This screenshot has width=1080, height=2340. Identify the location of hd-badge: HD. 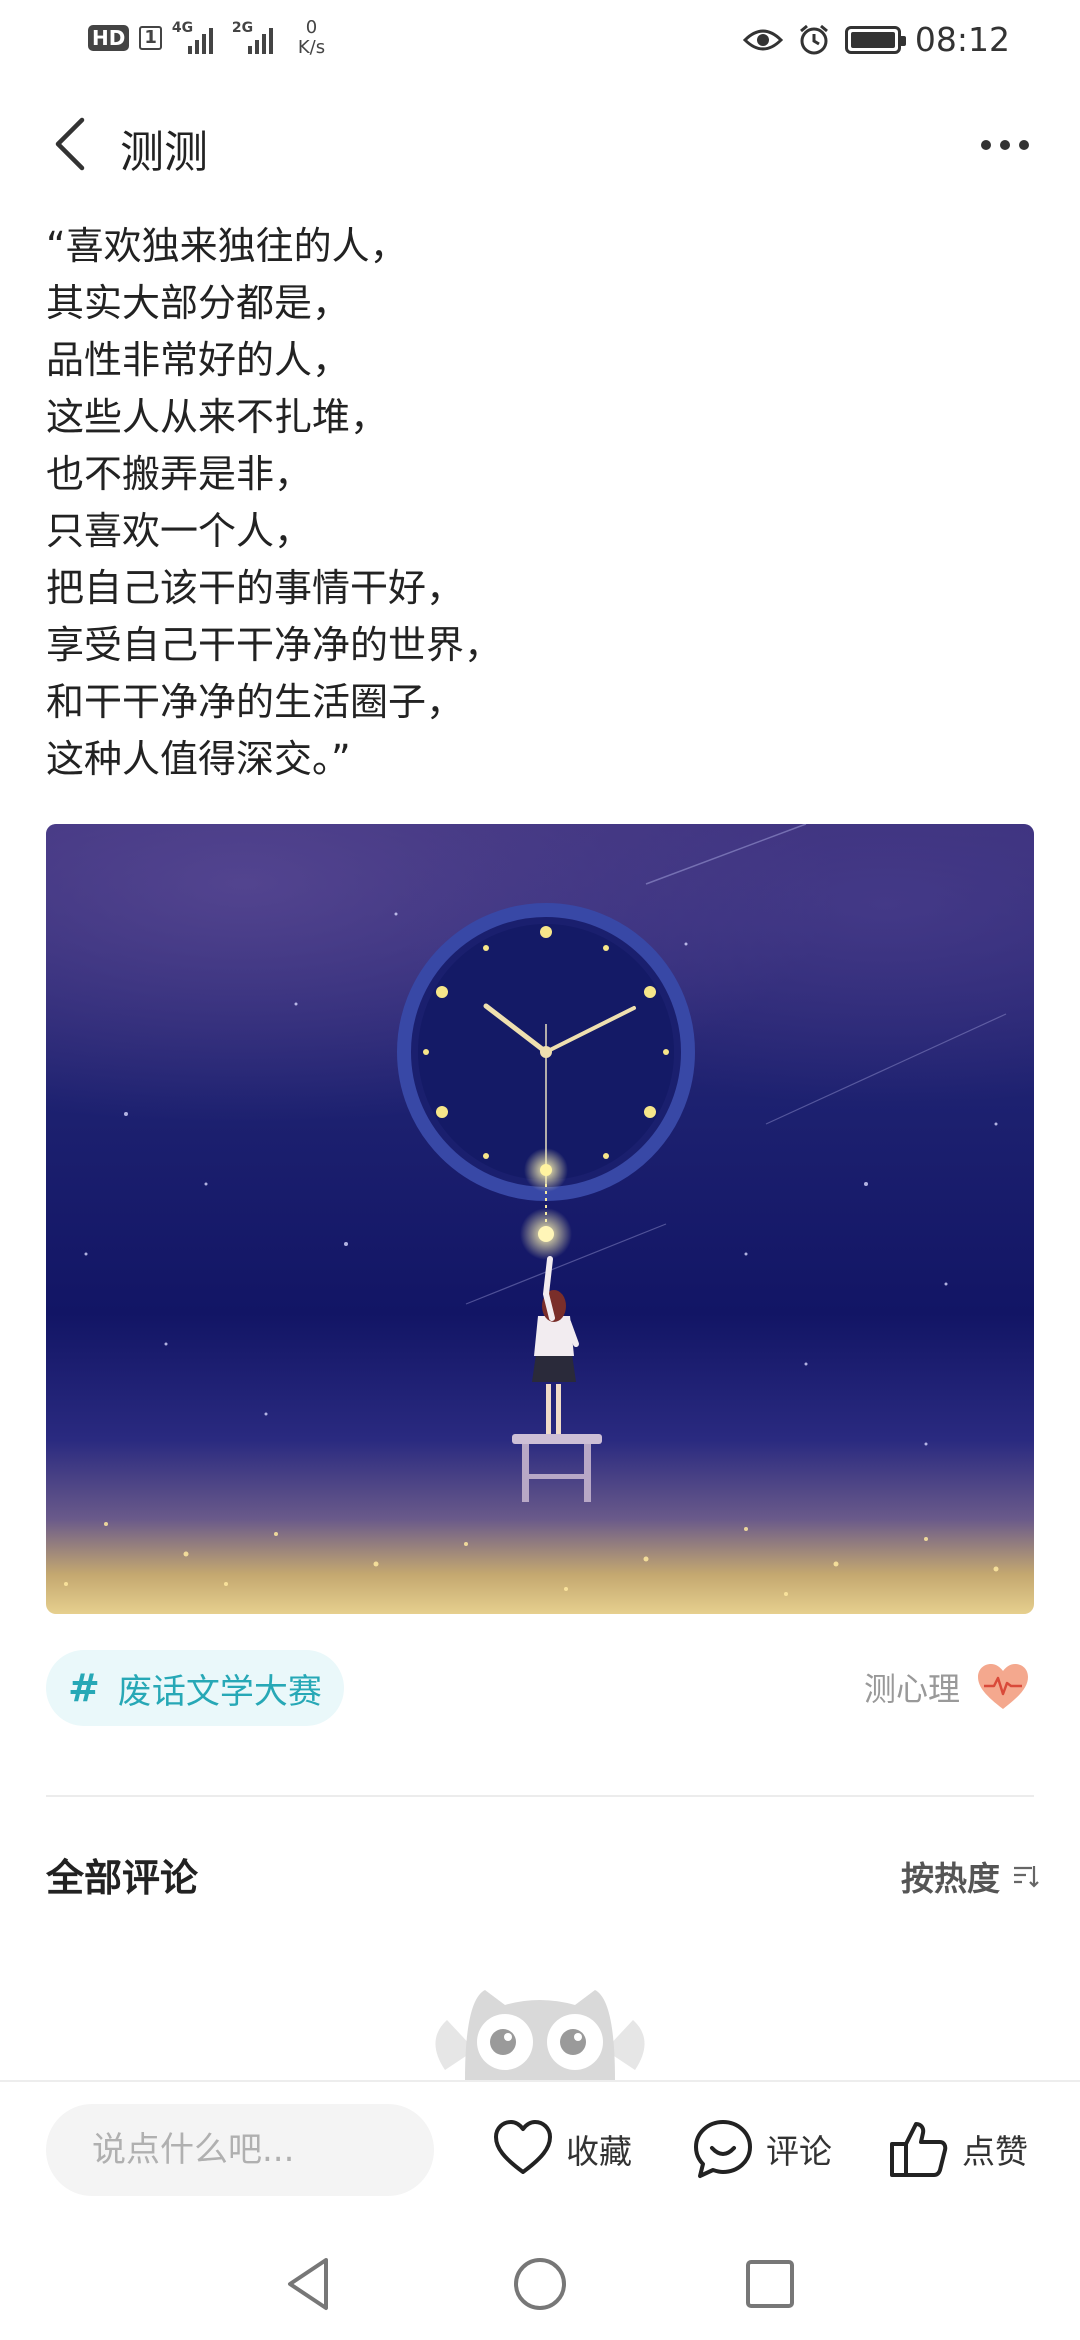
(109, 38).